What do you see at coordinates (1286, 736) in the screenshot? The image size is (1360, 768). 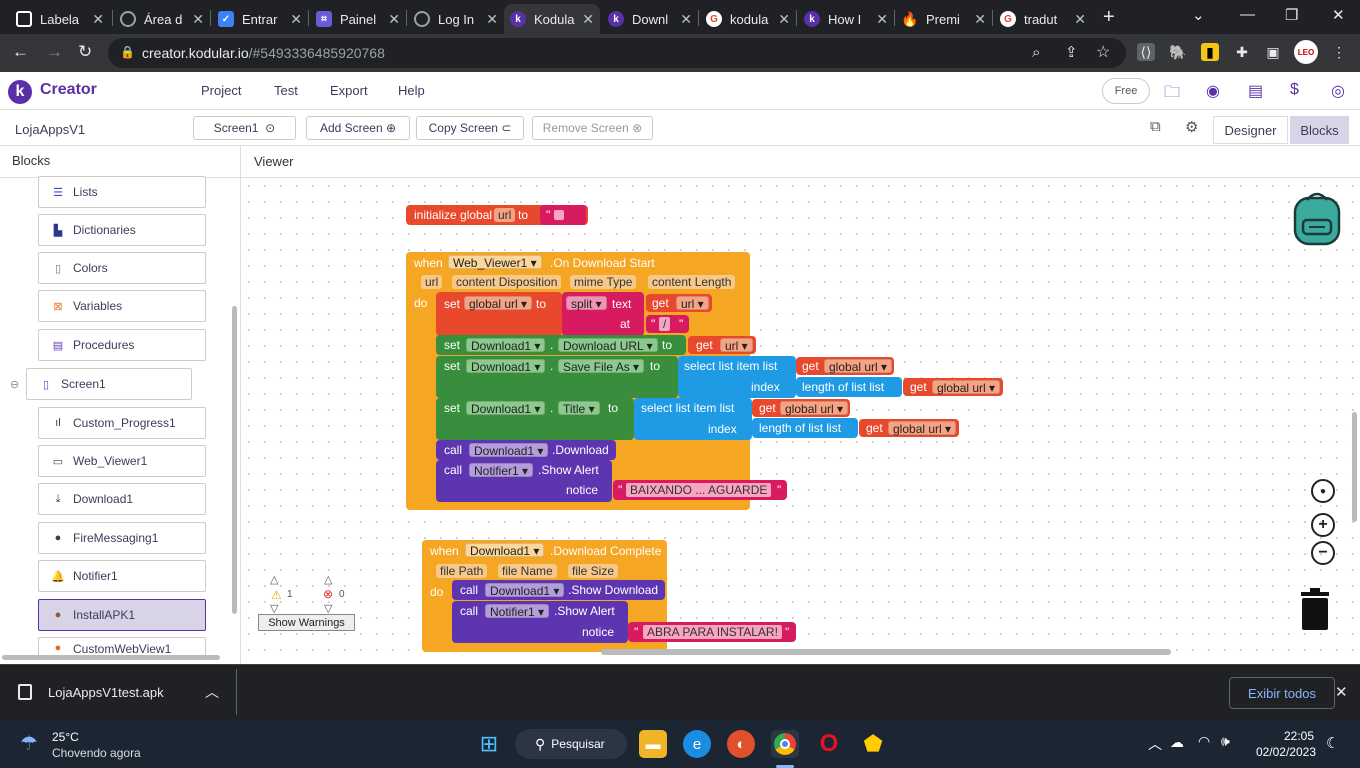 I see `clock-time: 22:05` at bounding box center [1286, 736].